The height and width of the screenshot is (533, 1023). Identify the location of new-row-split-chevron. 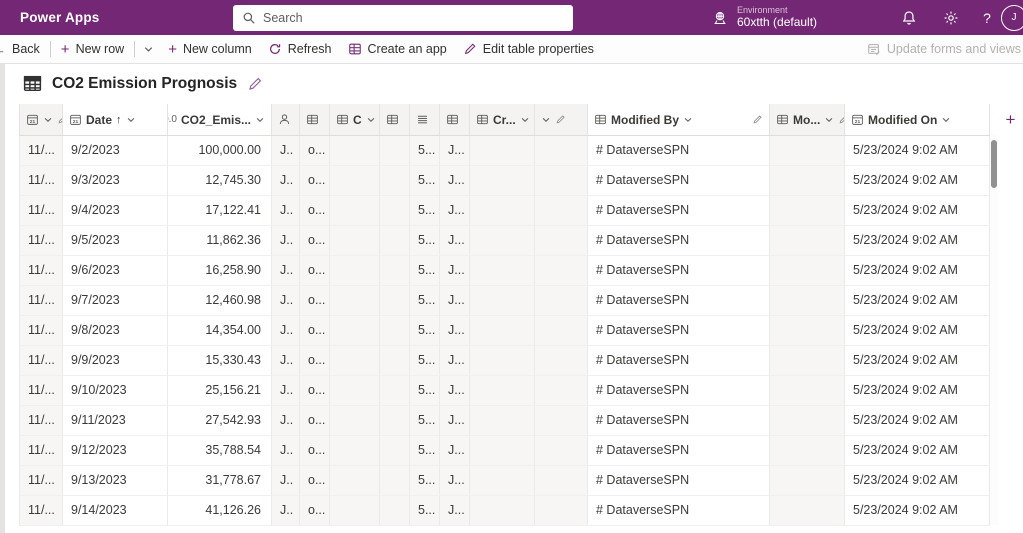
(148, 49).